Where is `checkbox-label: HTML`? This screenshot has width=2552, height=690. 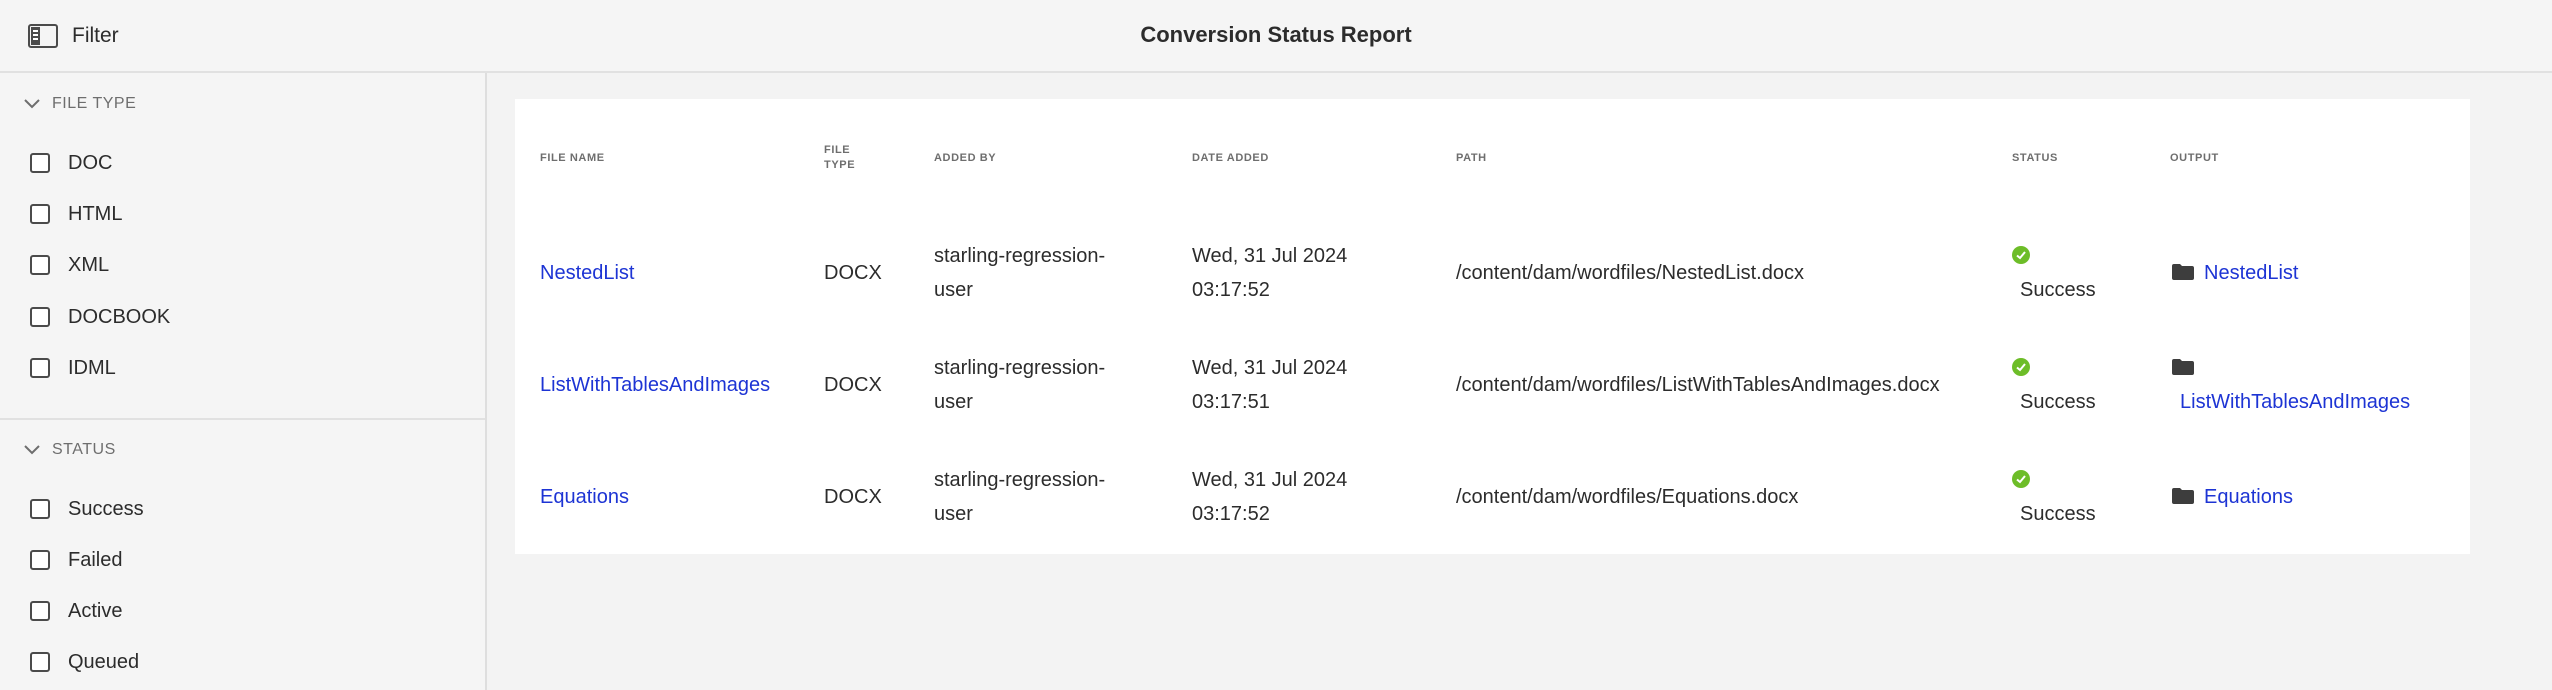
checkbox-label: HTML is located at coordinates (95, 213).